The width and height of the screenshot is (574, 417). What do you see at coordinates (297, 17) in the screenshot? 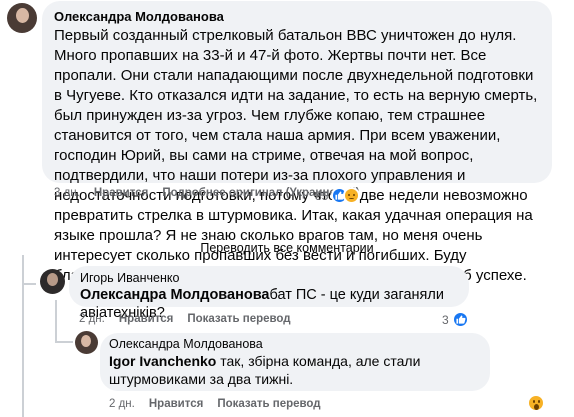
I see `comment-author: Олександра Молдованова` at bounding box center [297, 17].